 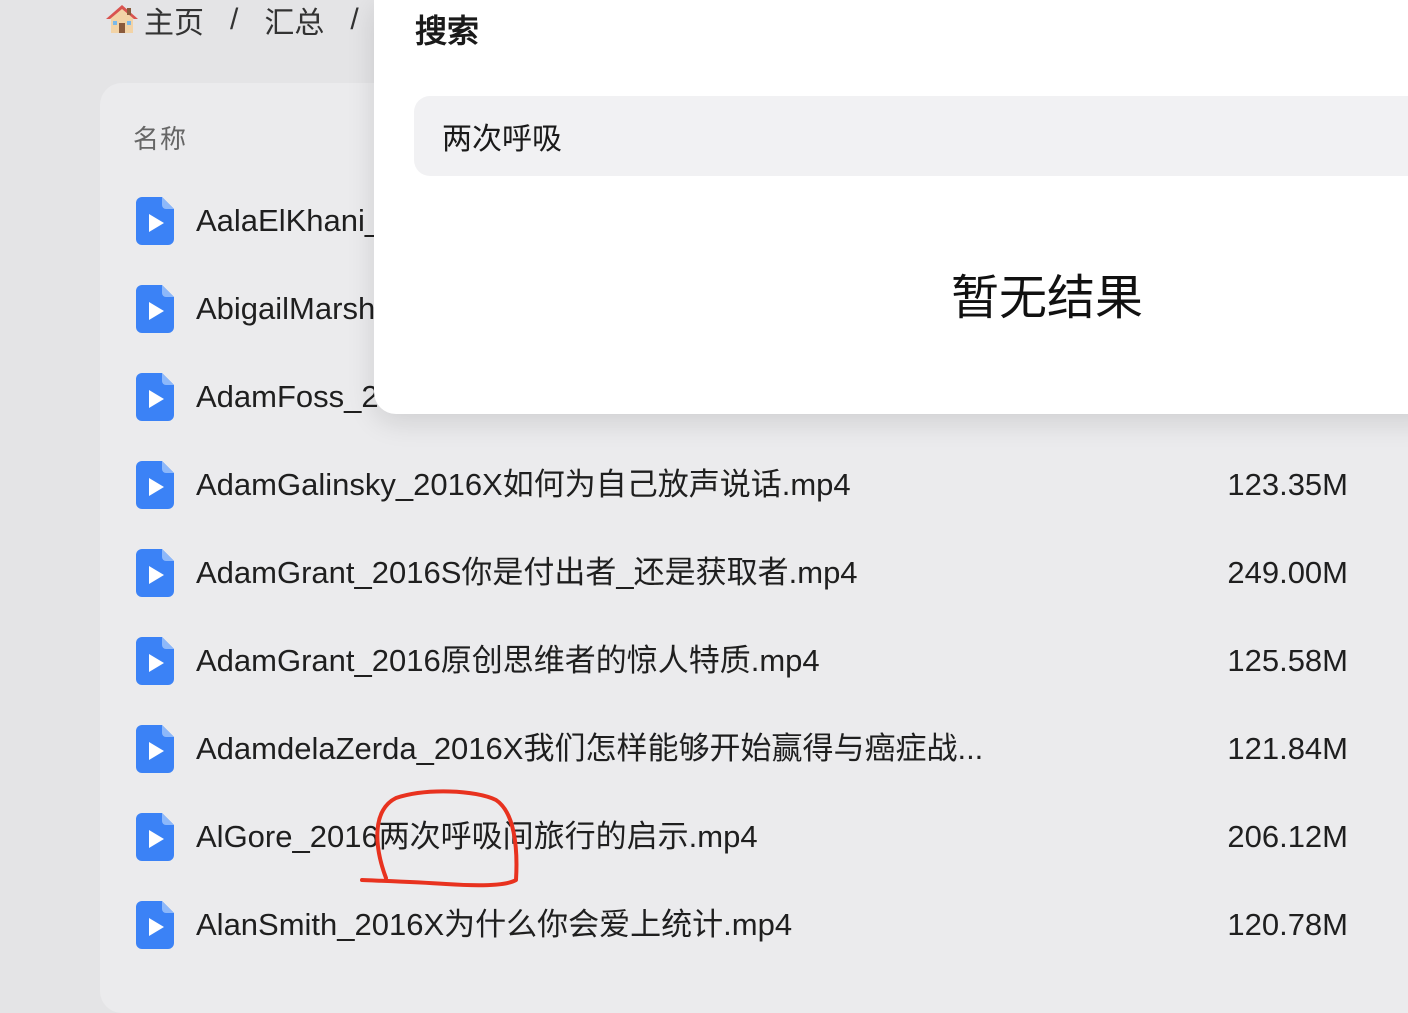 What do you see at coordinates (1287, 748) in the screenshot?
I see `file-size: 121.84M` at bounding box center [1287, 748].